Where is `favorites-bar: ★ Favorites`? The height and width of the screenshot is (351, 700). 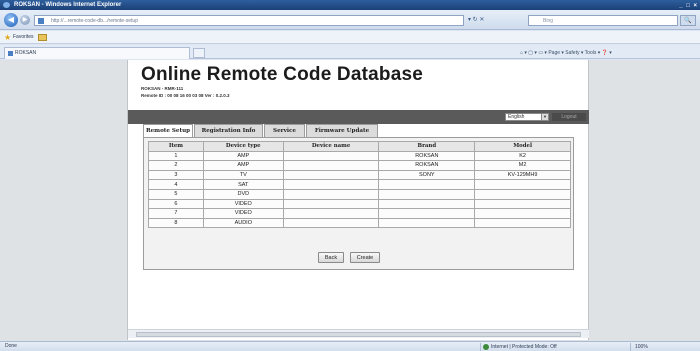
favorites-bar: ★ Favorites is located at coordinates (350, 37).